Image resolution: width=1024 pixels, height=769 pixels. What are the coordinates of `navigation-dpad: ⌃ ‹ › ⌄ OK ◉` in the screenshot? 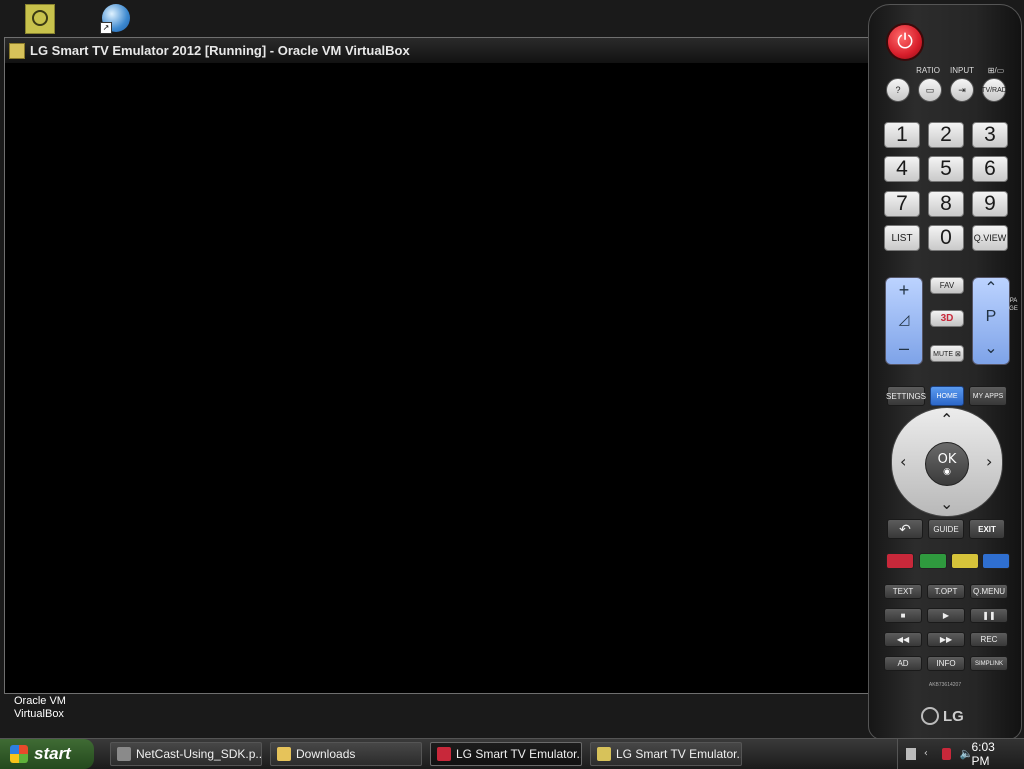 It's located at (947, 462).